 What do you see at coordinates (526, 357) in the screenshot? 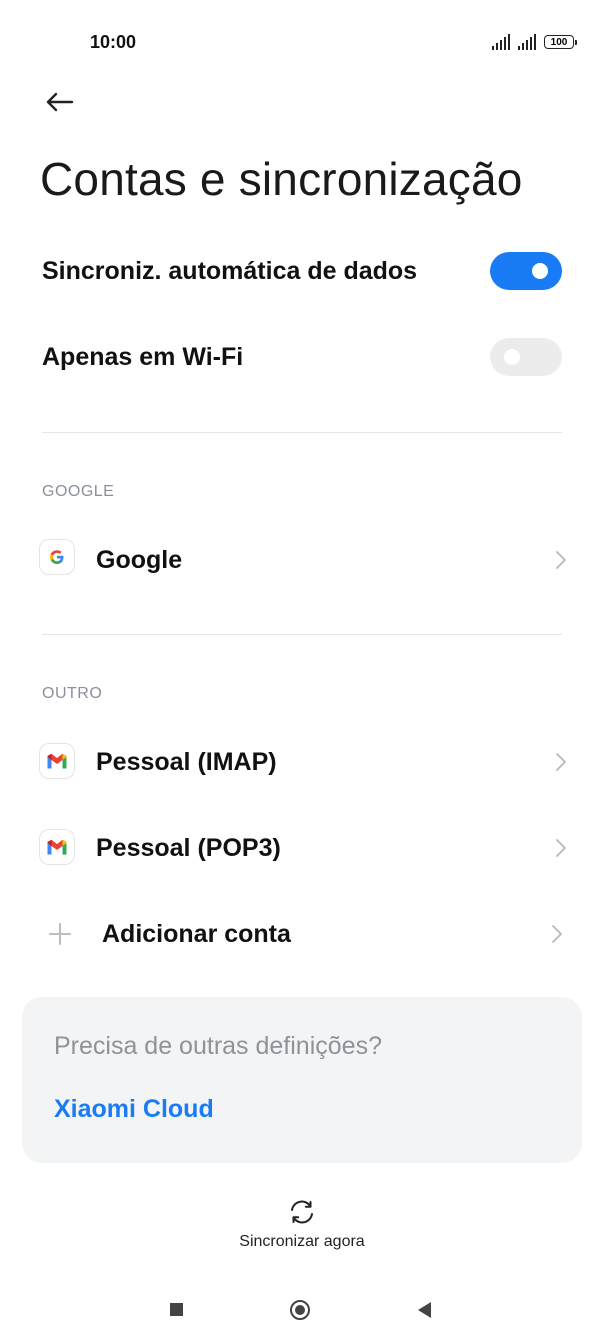
I see `wifi-only-toggle` at bounding box center [526, 357].